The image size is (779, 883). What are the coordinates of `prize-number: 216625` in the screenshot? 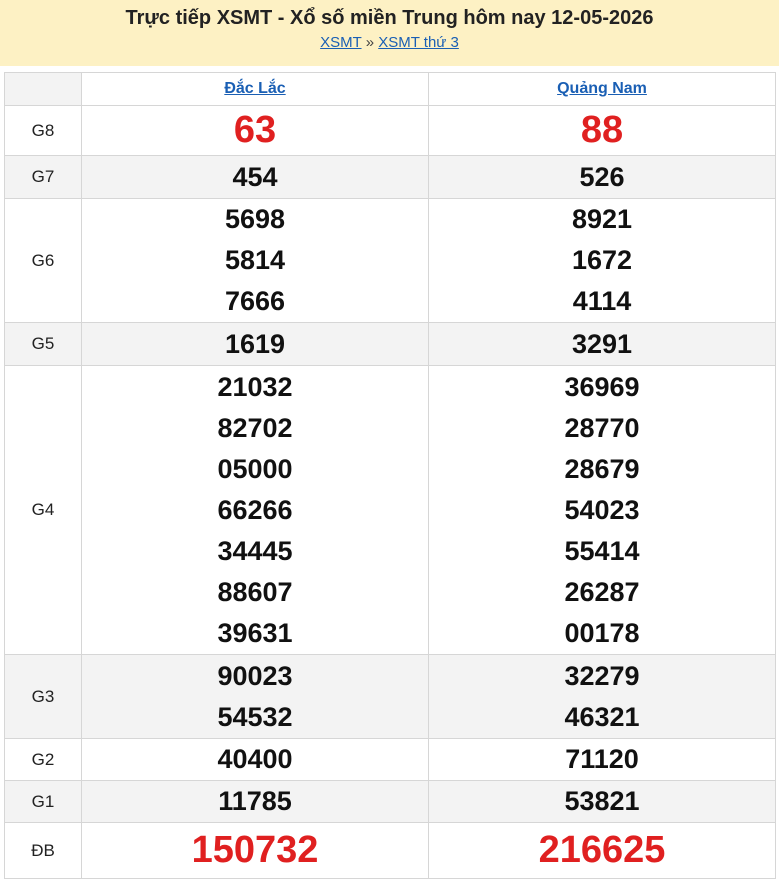 It's located at (602, 850).